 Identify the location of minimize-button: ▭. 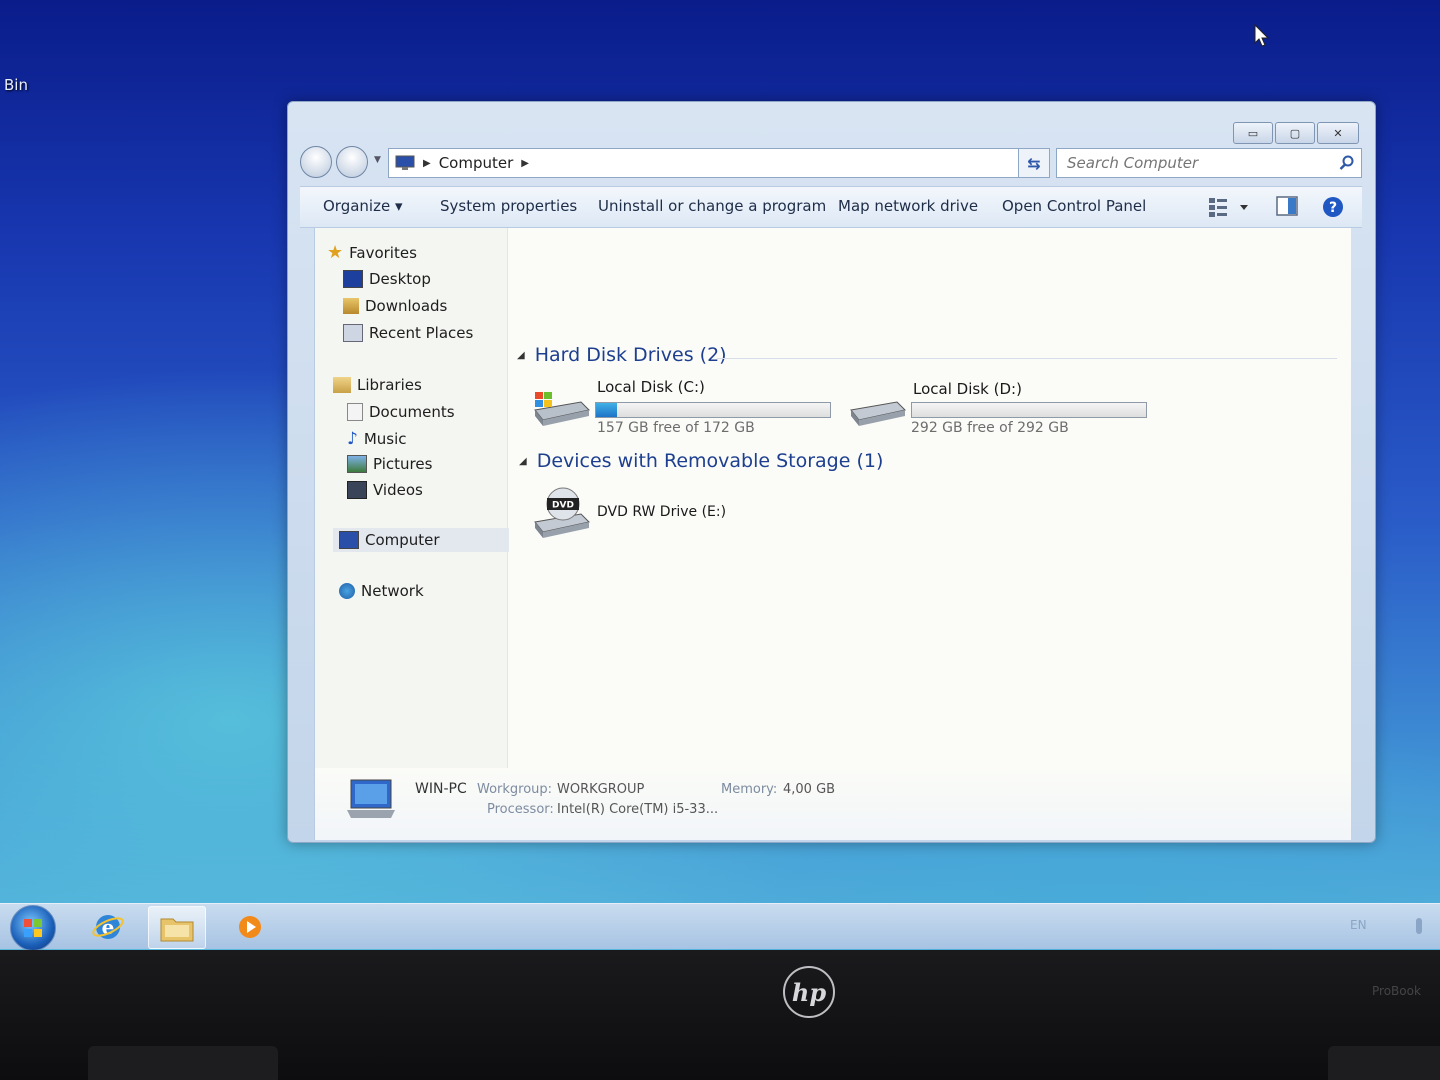
(1253, 133).